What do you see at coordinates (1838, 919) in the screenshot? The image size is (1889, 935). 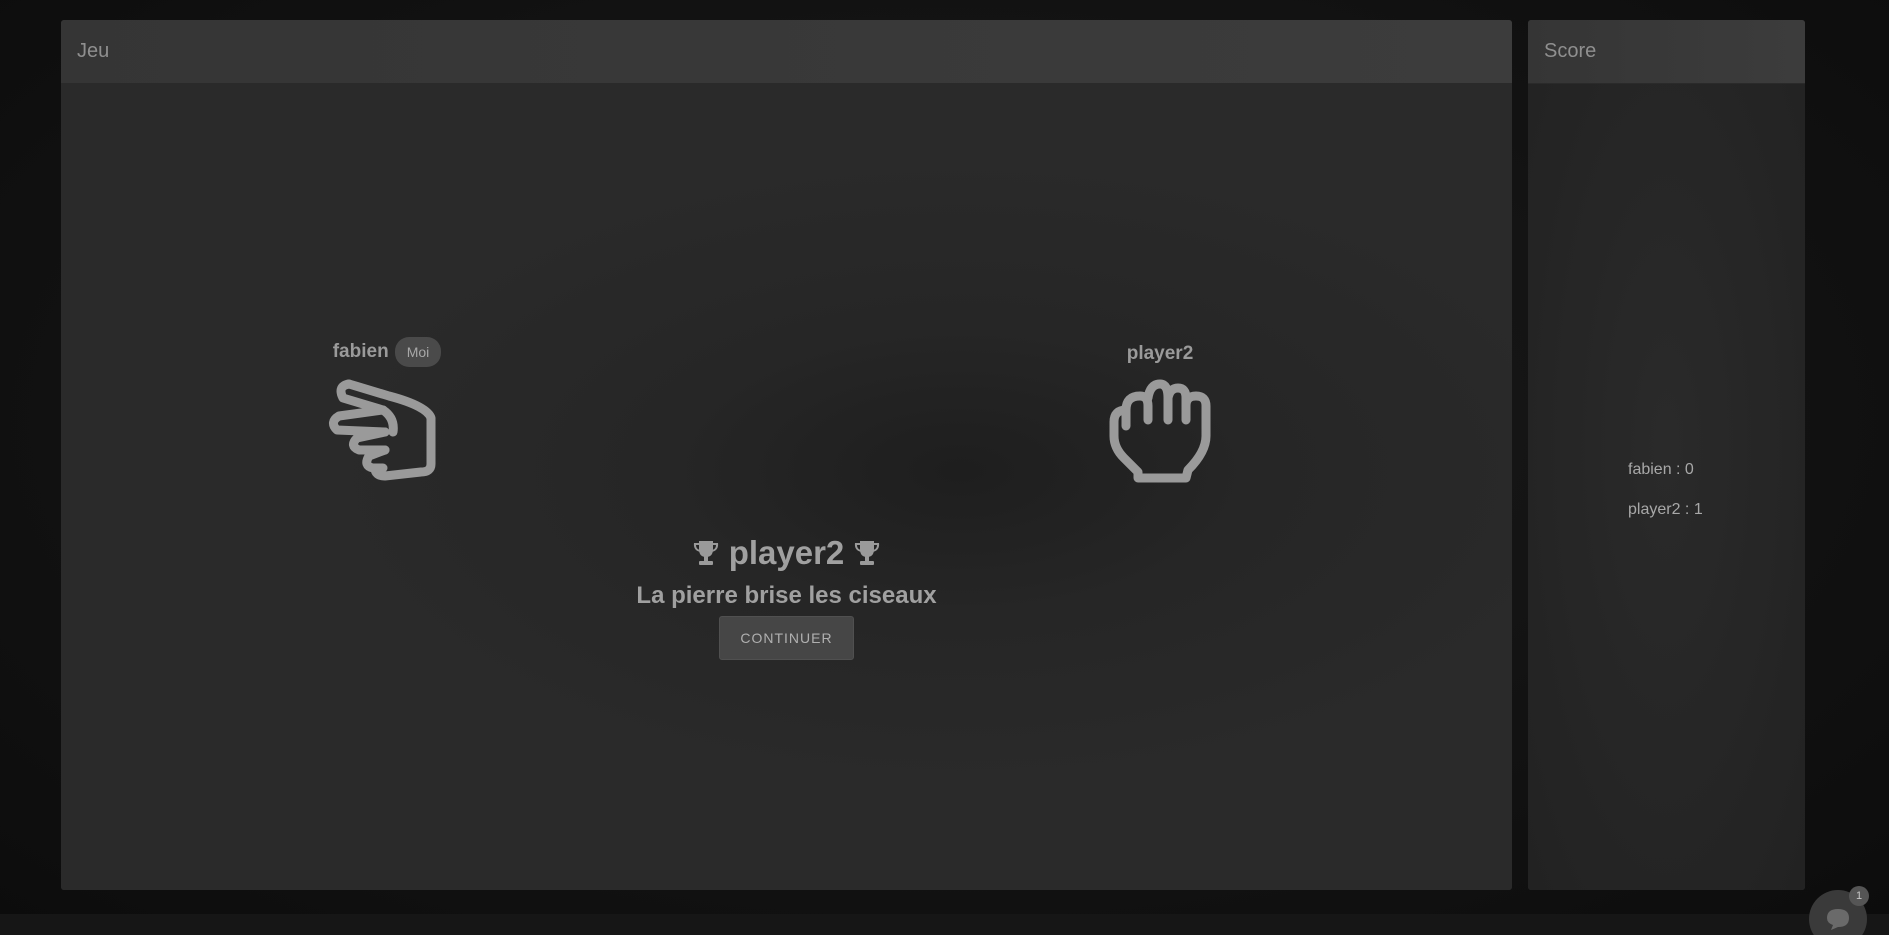 I see `chat-icon` at bounding box center [1838, 919].